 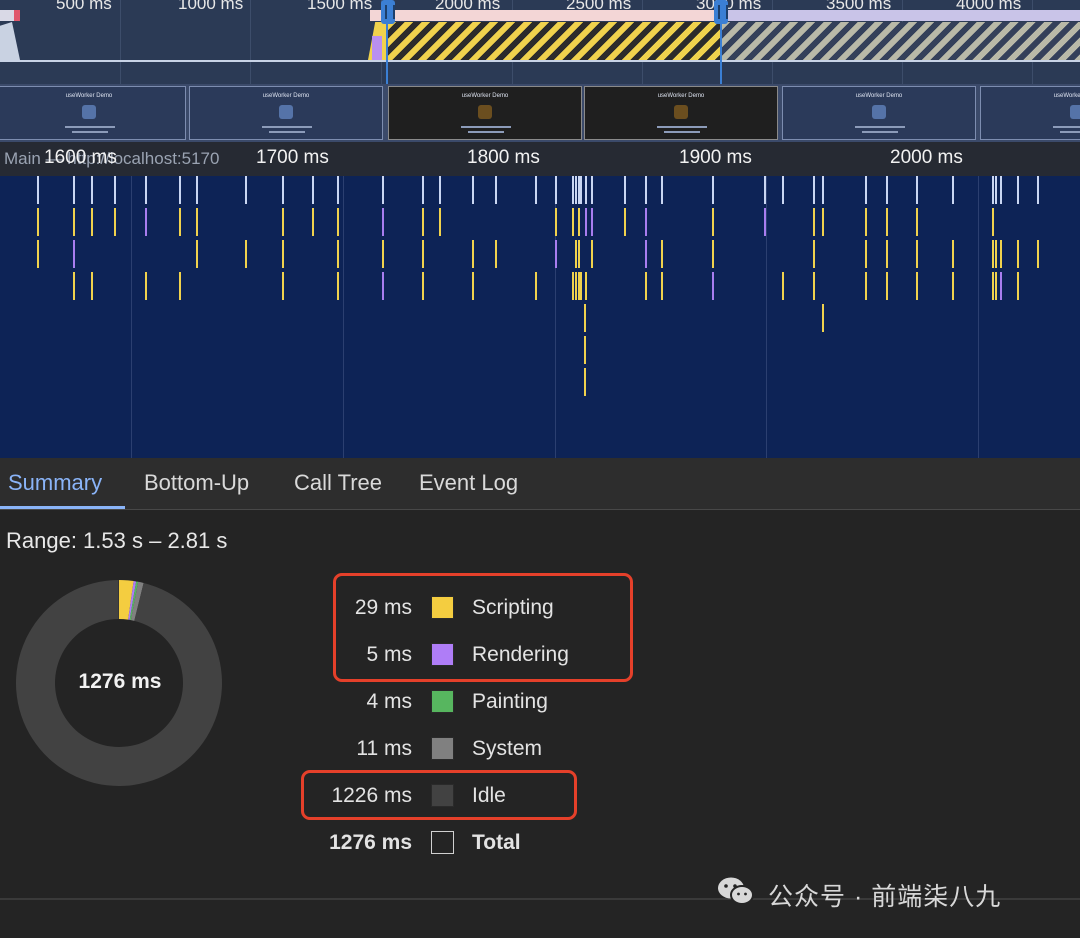 What do you see at coordinates (468, 483) in the screenshot?
I see `tab-event-log: Event Log` at bounding box center [468, 483].